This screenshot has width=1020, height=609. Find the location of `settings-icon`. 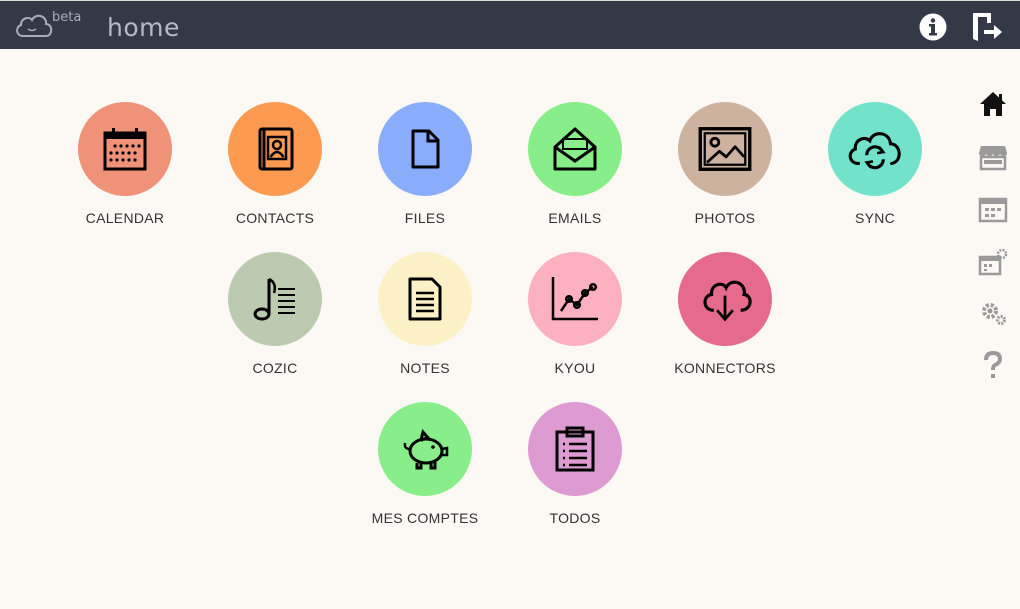

settings-icon is located at coordinates (994, 314).